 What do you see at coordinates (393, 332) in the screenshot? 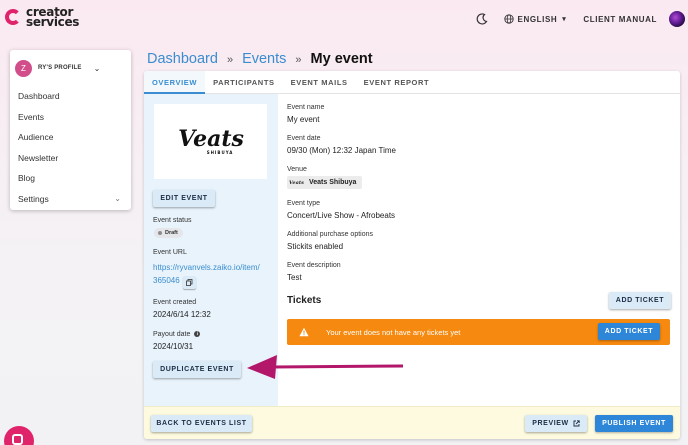
I see `warning-text: Your event does not have any tickets yet` at bounding box center [393, 332].